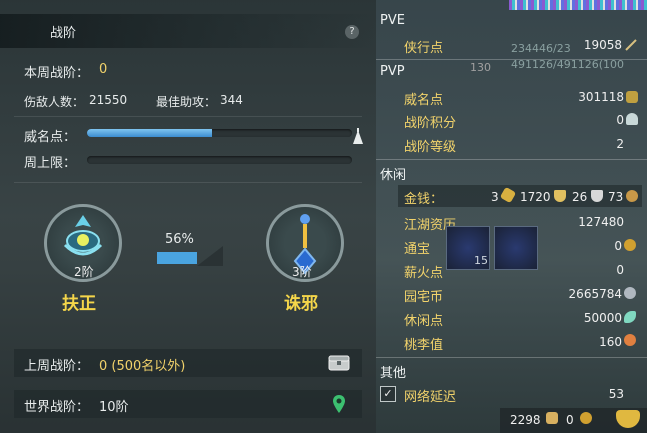 This screenshot has width=647, height=433. Describe the element at coordinates (552, 418) in the screenshot. I see `bottom-item-icon` at that location.